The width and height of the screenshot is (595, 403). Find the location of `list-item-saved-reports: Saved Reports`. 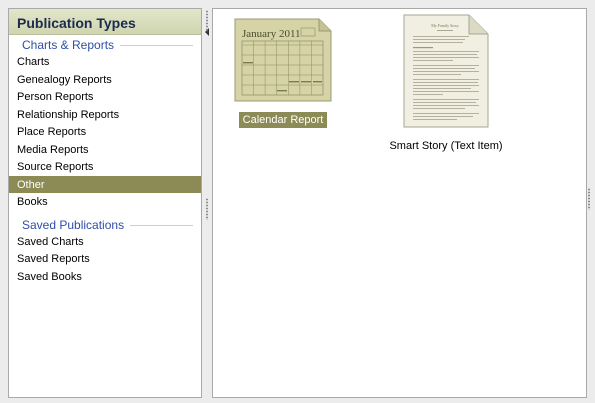

list-item-saved-reports: Saved Reports is located at coordinates (105, 259).